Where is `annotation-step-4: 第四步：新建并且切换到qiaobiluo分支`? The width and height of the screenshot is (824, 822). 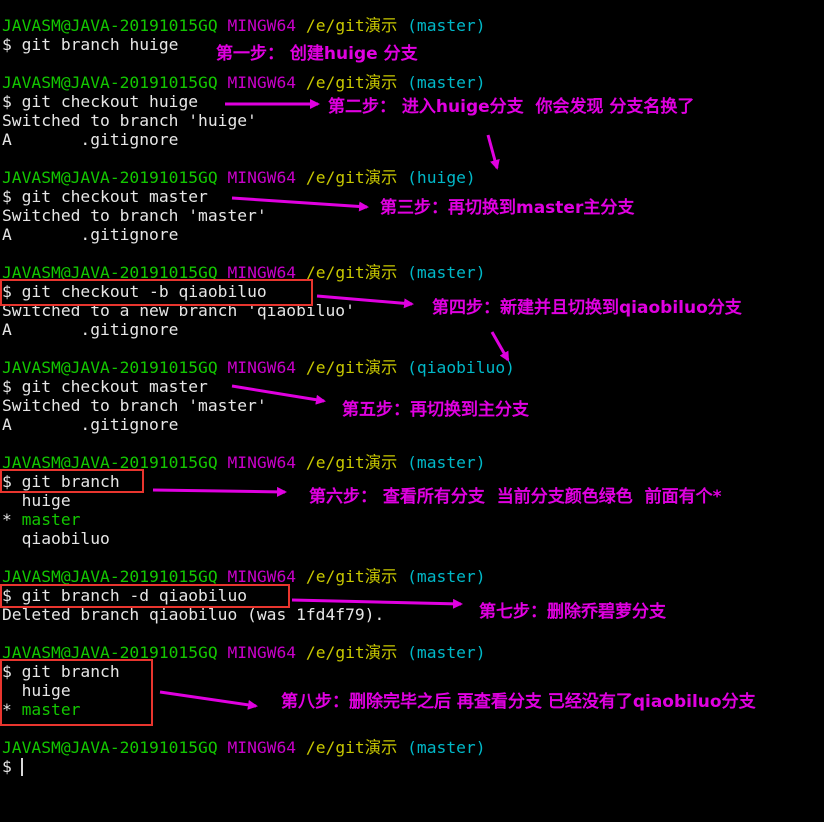
annotation-step-4: 第四步：新建并且切换到qiaobiluo分支 is located at coordinates (587, 308).